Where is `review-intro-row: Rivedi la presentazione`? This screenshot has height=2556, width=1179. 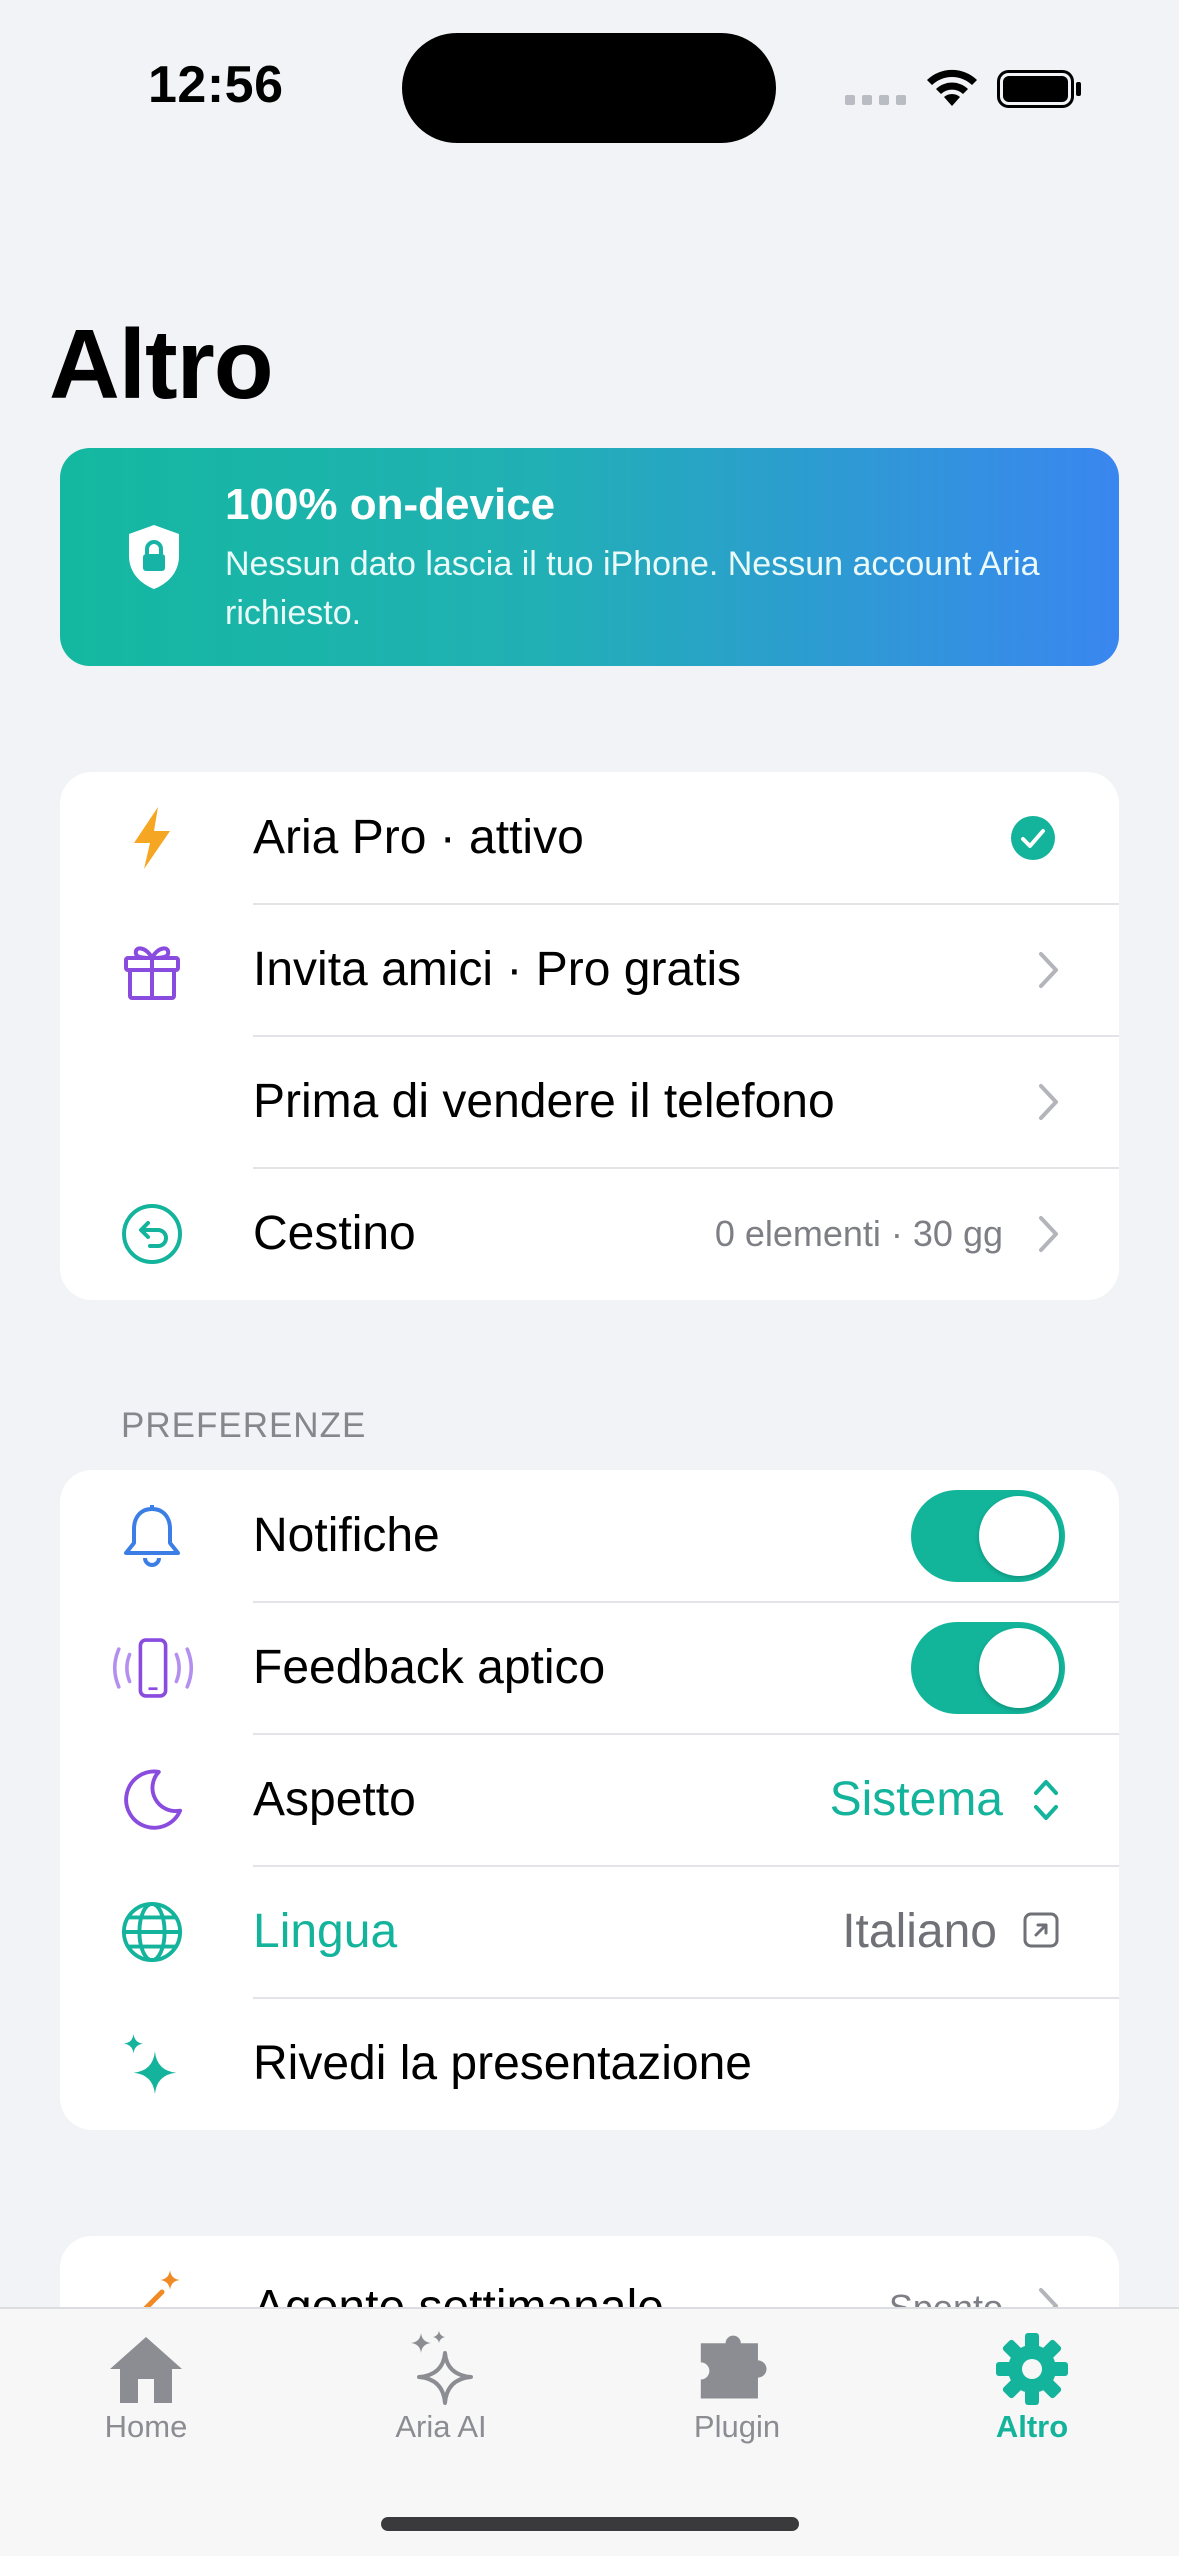 review-intro-row: Rivedi la presentazione is located at coordinates (589, 2064).